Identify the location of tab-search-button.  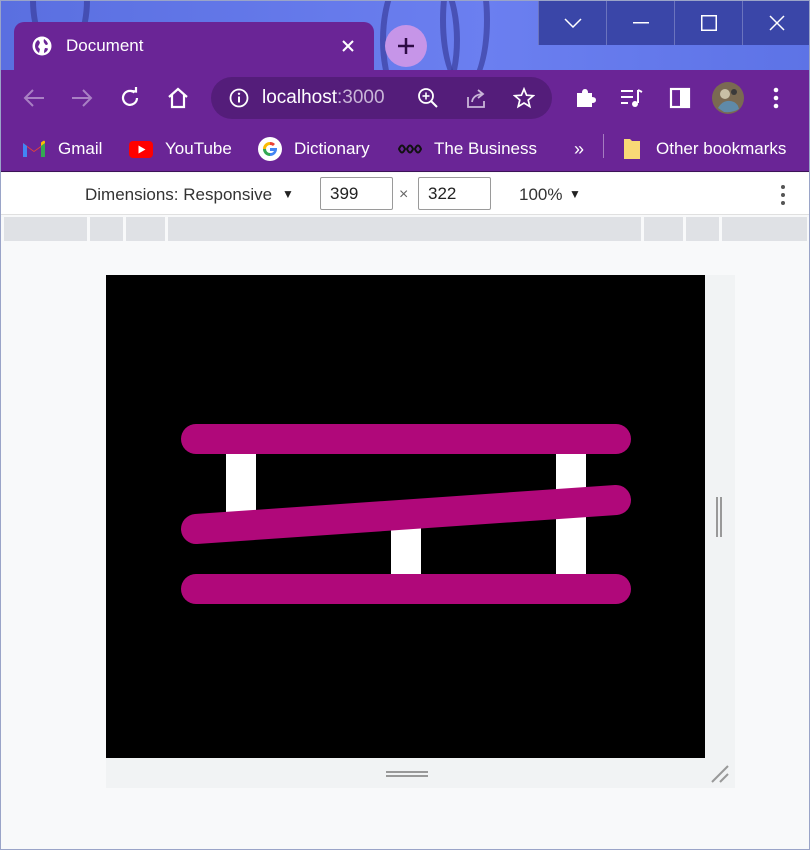
(572, 22).